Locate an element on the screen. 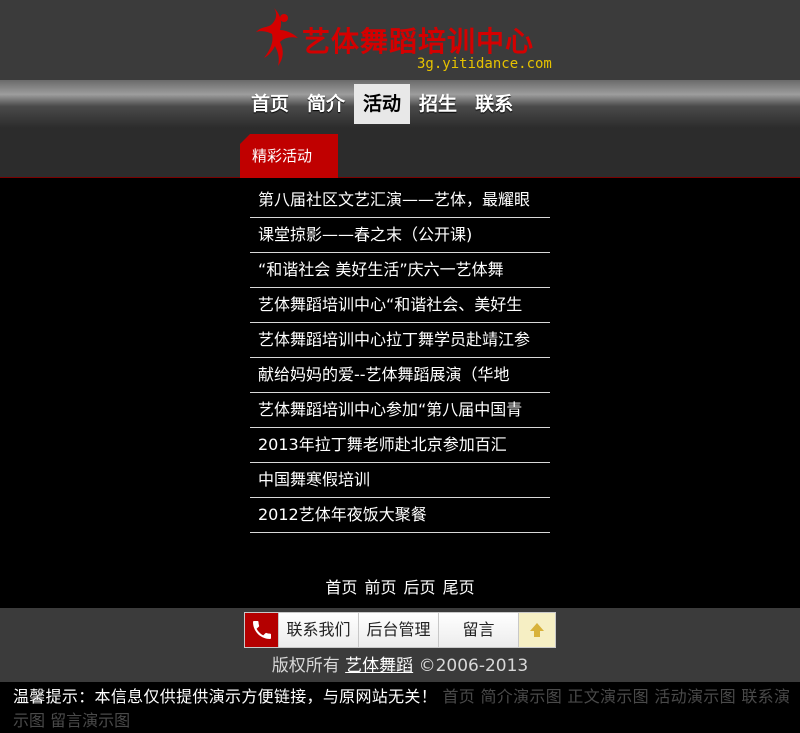 The width and height of the screenshot is (800, 733). logo: 艺体舞蹈培训中心 3g.yitidance.com is located at coordinates (402, 41).